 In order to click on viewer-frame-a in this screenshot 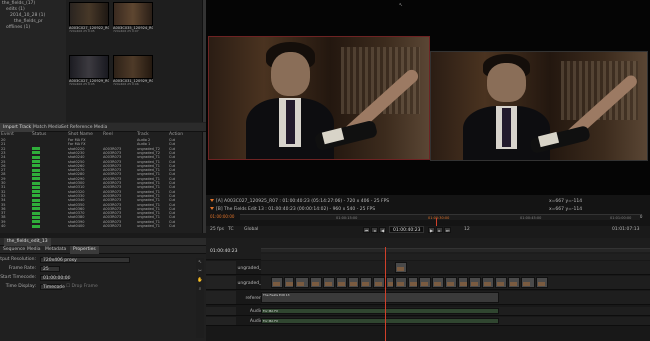, I will do `click(319, 98)`.